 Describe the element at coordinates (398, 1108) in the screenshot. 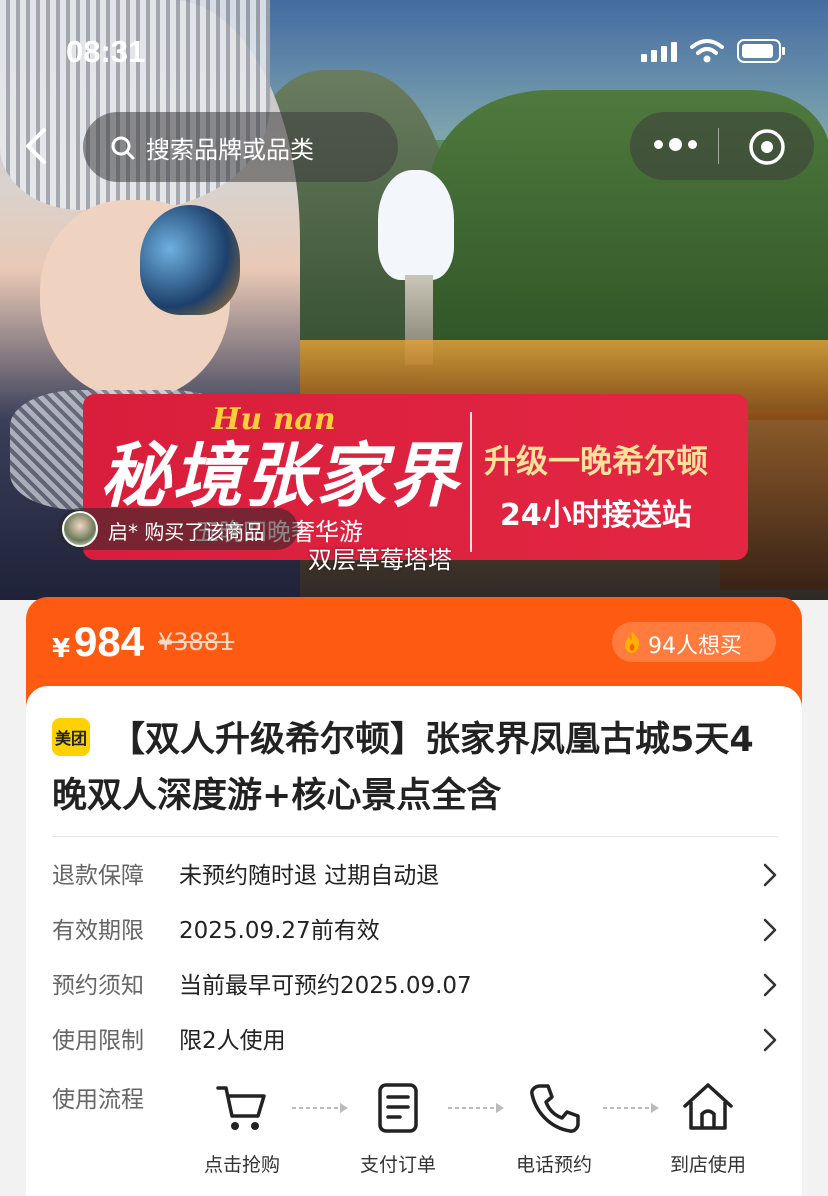

I see `receipt-icon` at that location.